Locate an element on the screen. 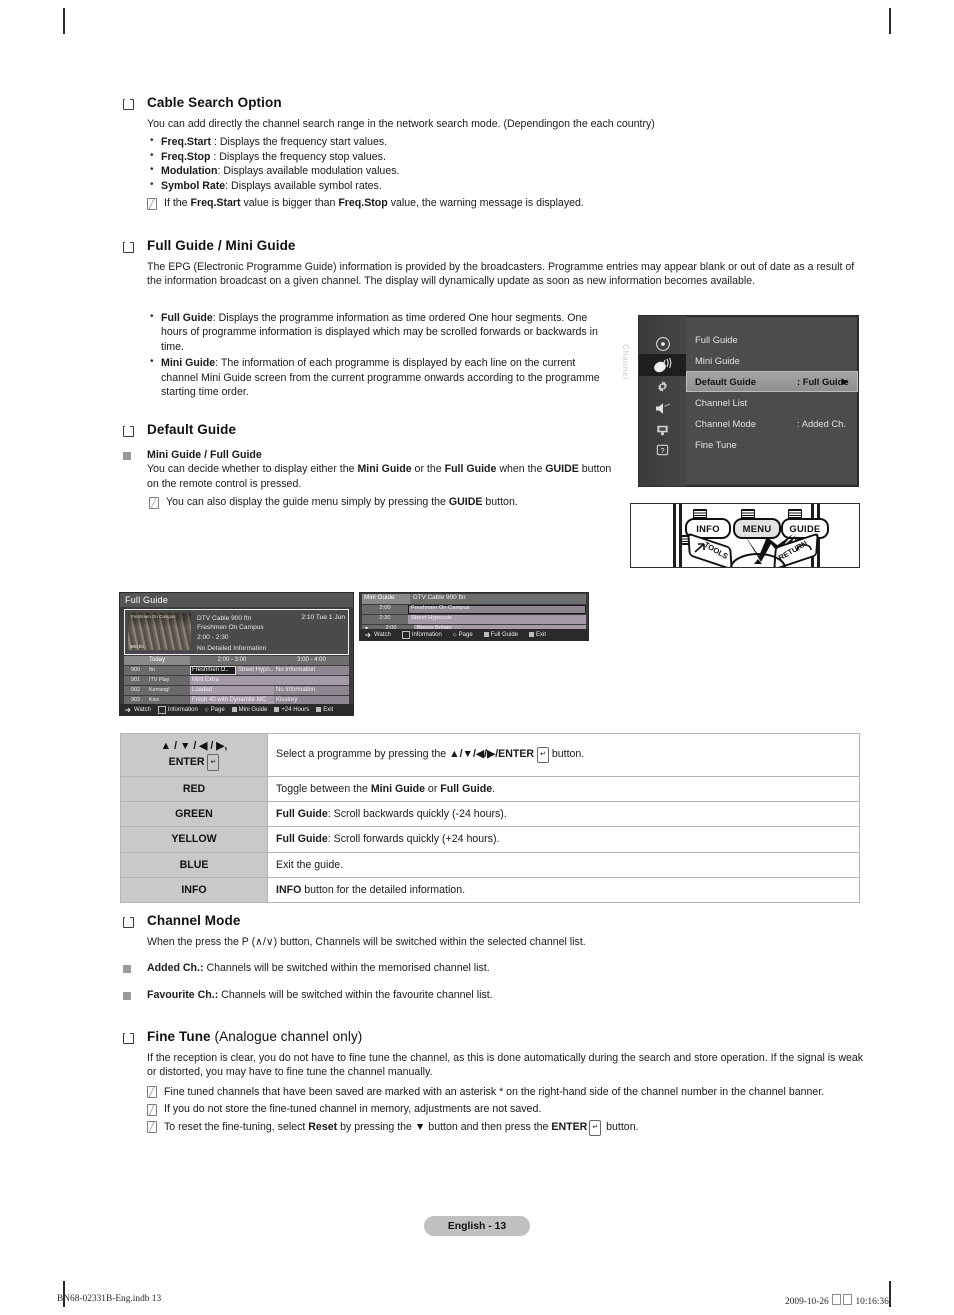  footer-file-ref: BN68-02331B-Eng.indb 13 is located at coordinates (109, 1299).